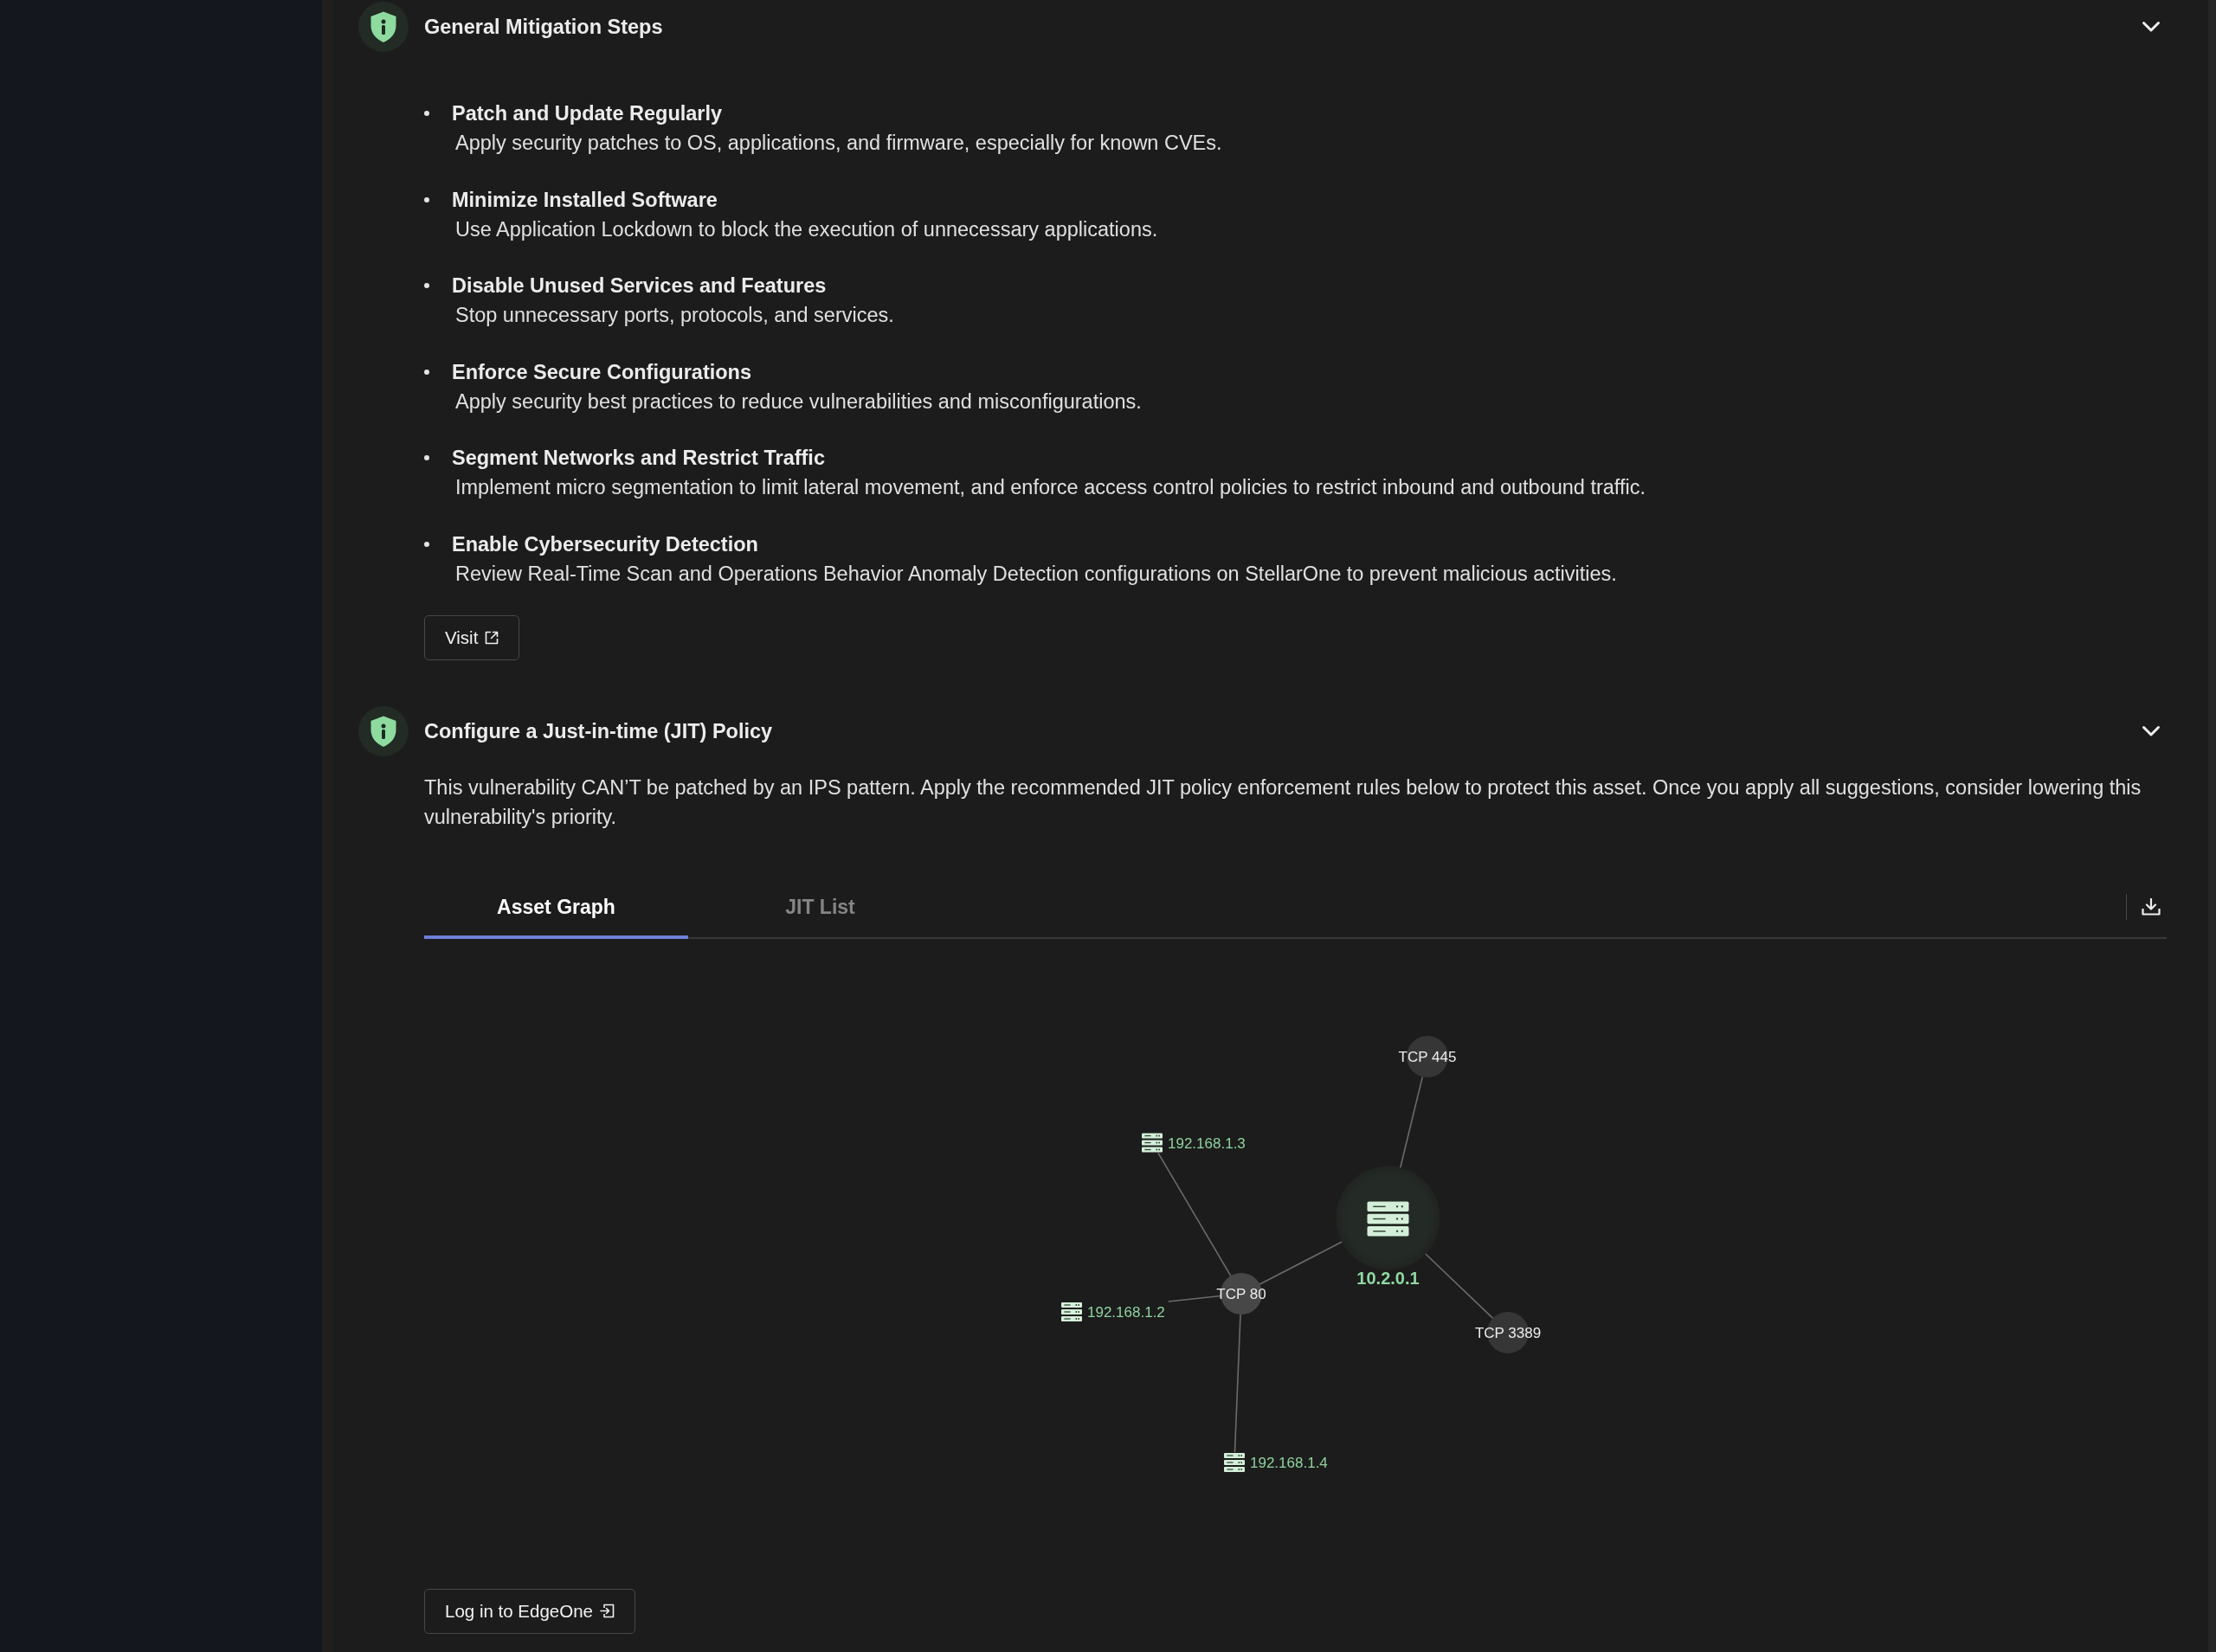 This screenshot has width=2216, height=1652. I want to click on step-title: Segment Networks and Restrict Traffic, so click(638, 459).